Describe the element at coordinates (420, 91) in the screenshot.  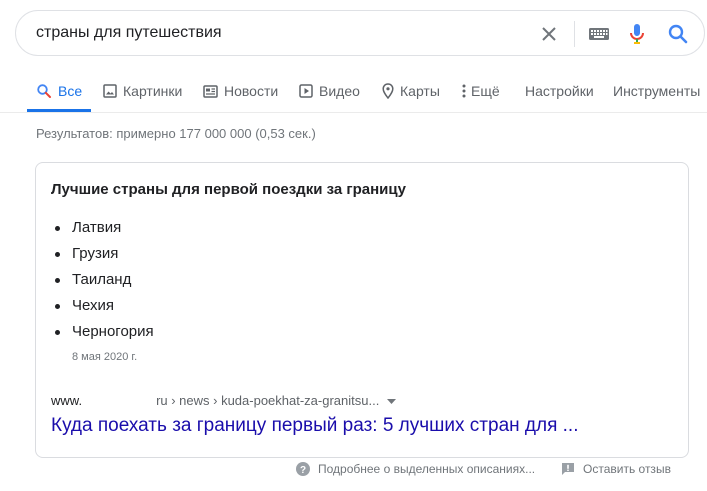
I see `tab-label: Карты` at that location.